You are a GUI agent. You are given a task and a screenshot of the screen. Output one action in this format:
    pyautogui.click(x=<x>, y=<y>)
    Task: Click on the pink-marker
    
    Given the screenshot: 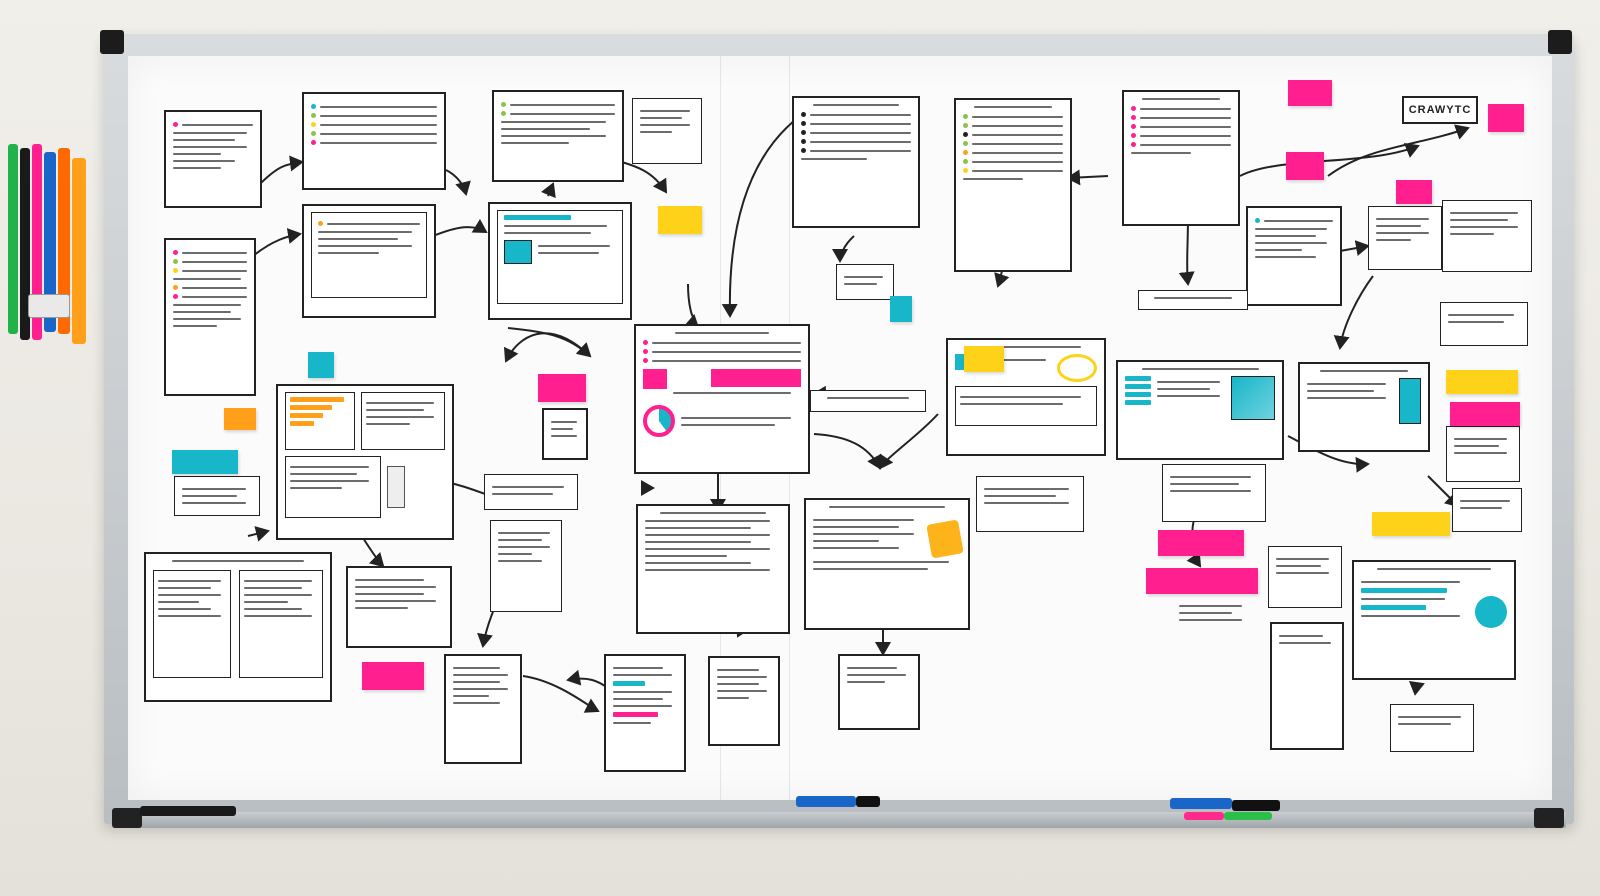 What is the action you would take?
    pyautogui.click(x=1204, y=816)
    